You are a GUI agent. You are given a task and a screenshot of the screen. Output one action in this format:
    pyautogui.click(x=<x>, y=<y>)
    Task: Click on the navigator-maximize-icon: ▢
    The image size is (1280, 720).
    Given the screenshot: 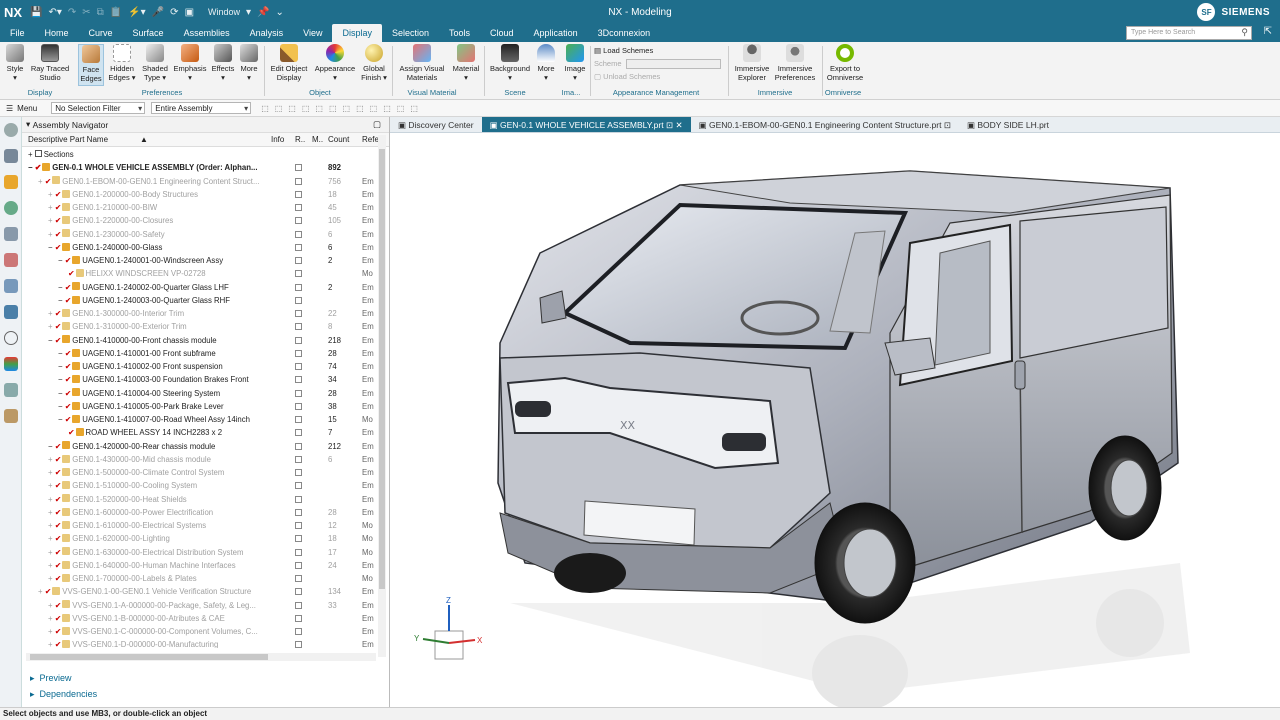 What is the action you would take?
    pyautogui.click(x=377, y=124)
    